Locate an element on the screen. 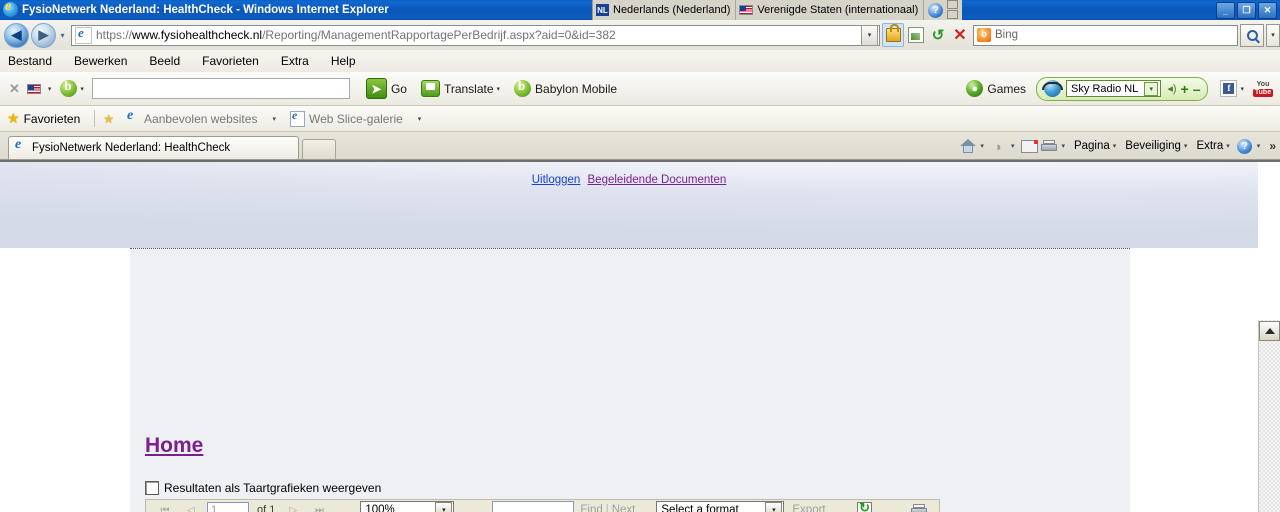 Image resolution: width=1280 pixels, height=512 pixels. radio-player: Sky Radio NL ▾ ◂) + – is located at coordinates (1122, 88).